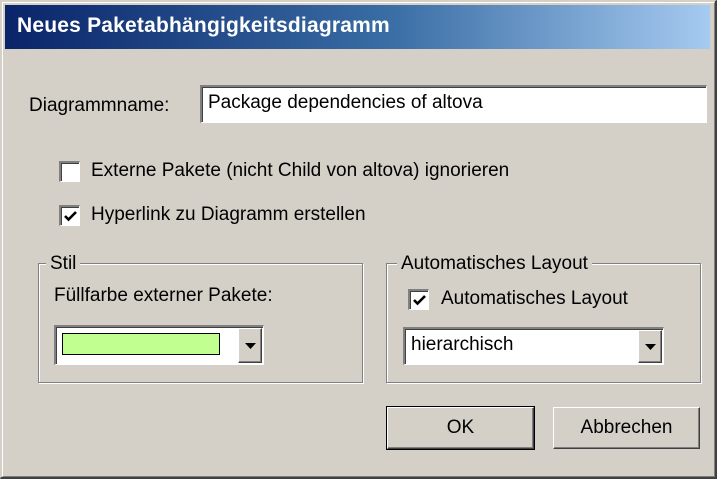 The width and height of the screenshot is (717, 479). I want to click on ok-button: OK, so click(460, 428).